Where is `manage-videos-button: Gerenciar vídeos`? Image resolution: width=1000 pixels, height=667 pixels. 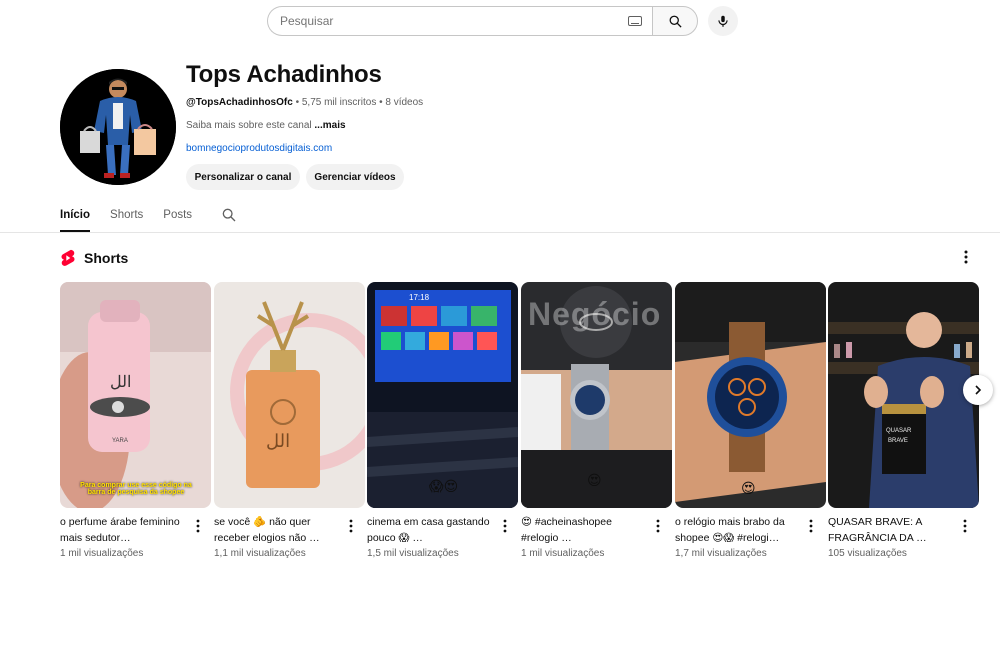 manage-videos-button: Gerenciar vídeos is located at coordinates (355, 177).